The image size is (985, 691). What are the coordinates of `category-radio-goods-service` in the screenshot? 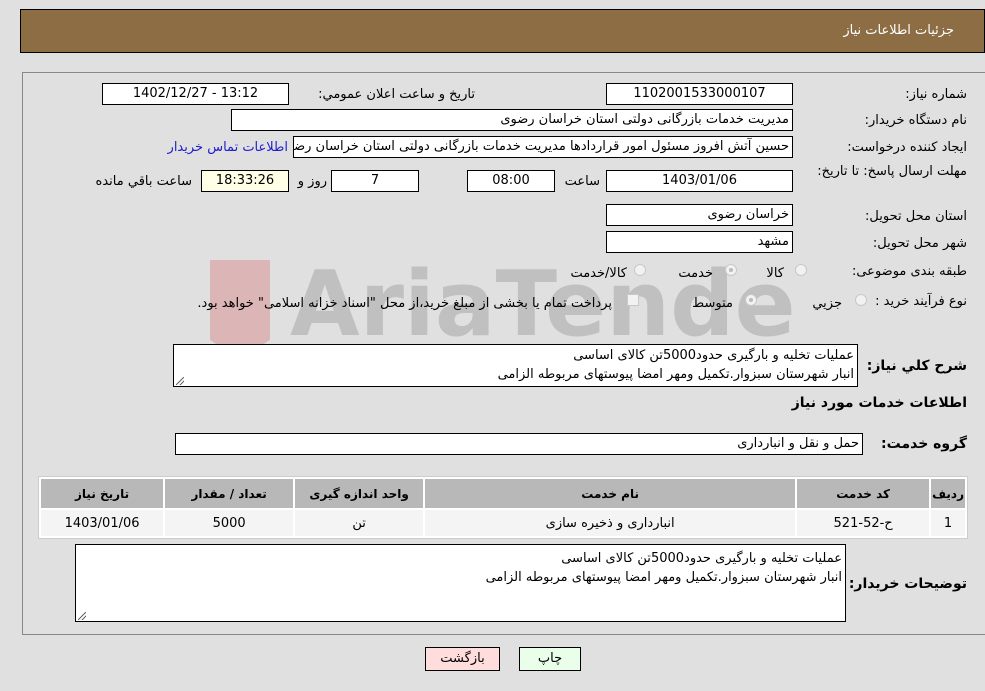 It's located at (640, 270).